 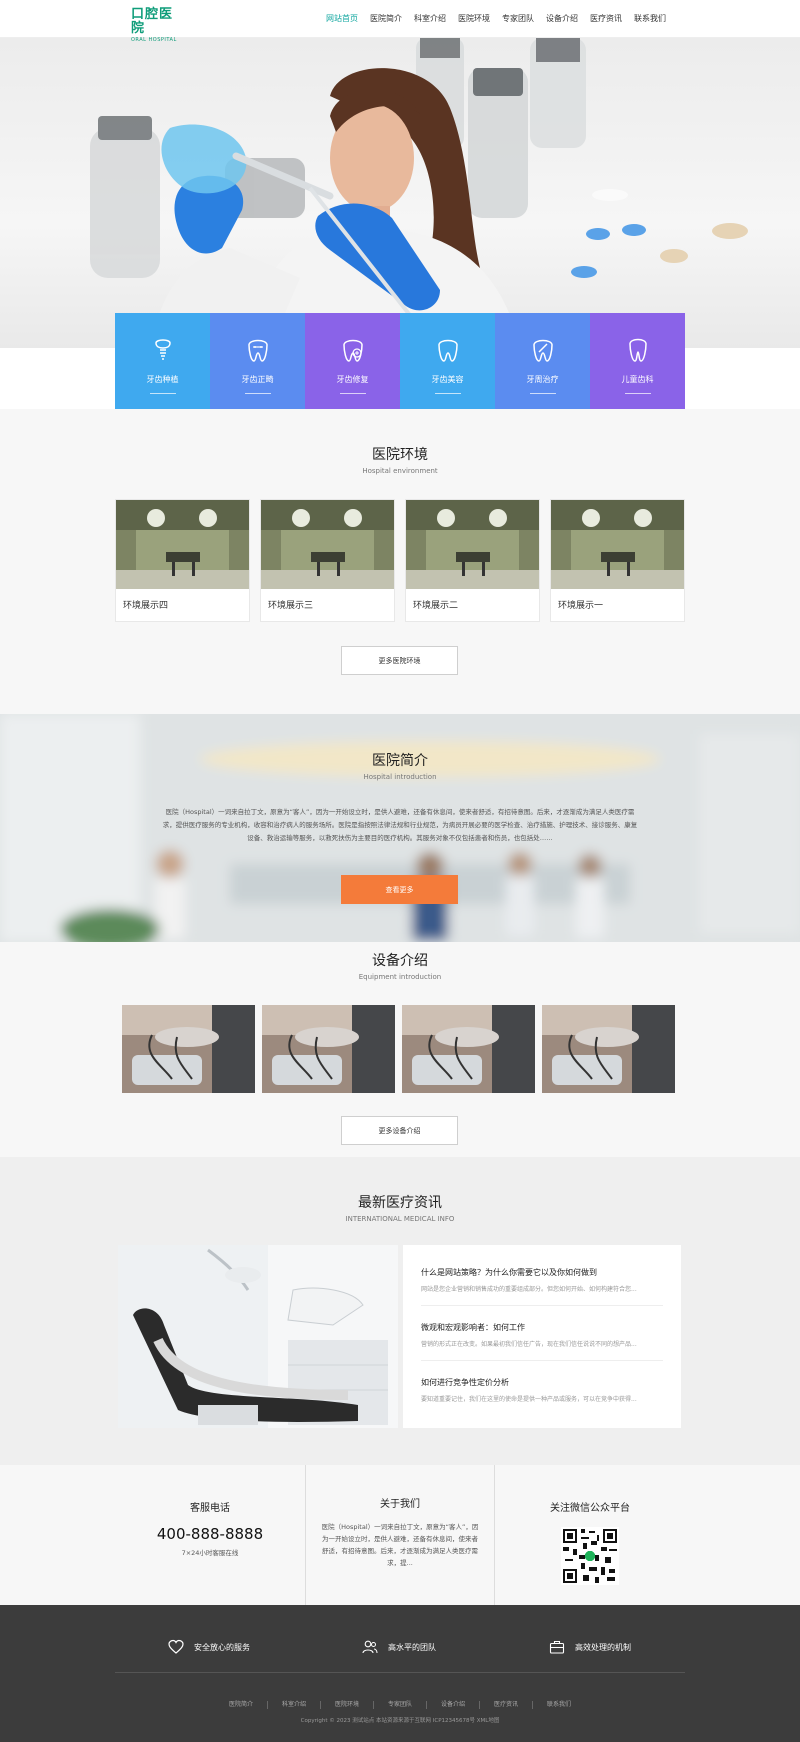 I want to click on nav-environment: 医院环境, so click(x=474, y=19).